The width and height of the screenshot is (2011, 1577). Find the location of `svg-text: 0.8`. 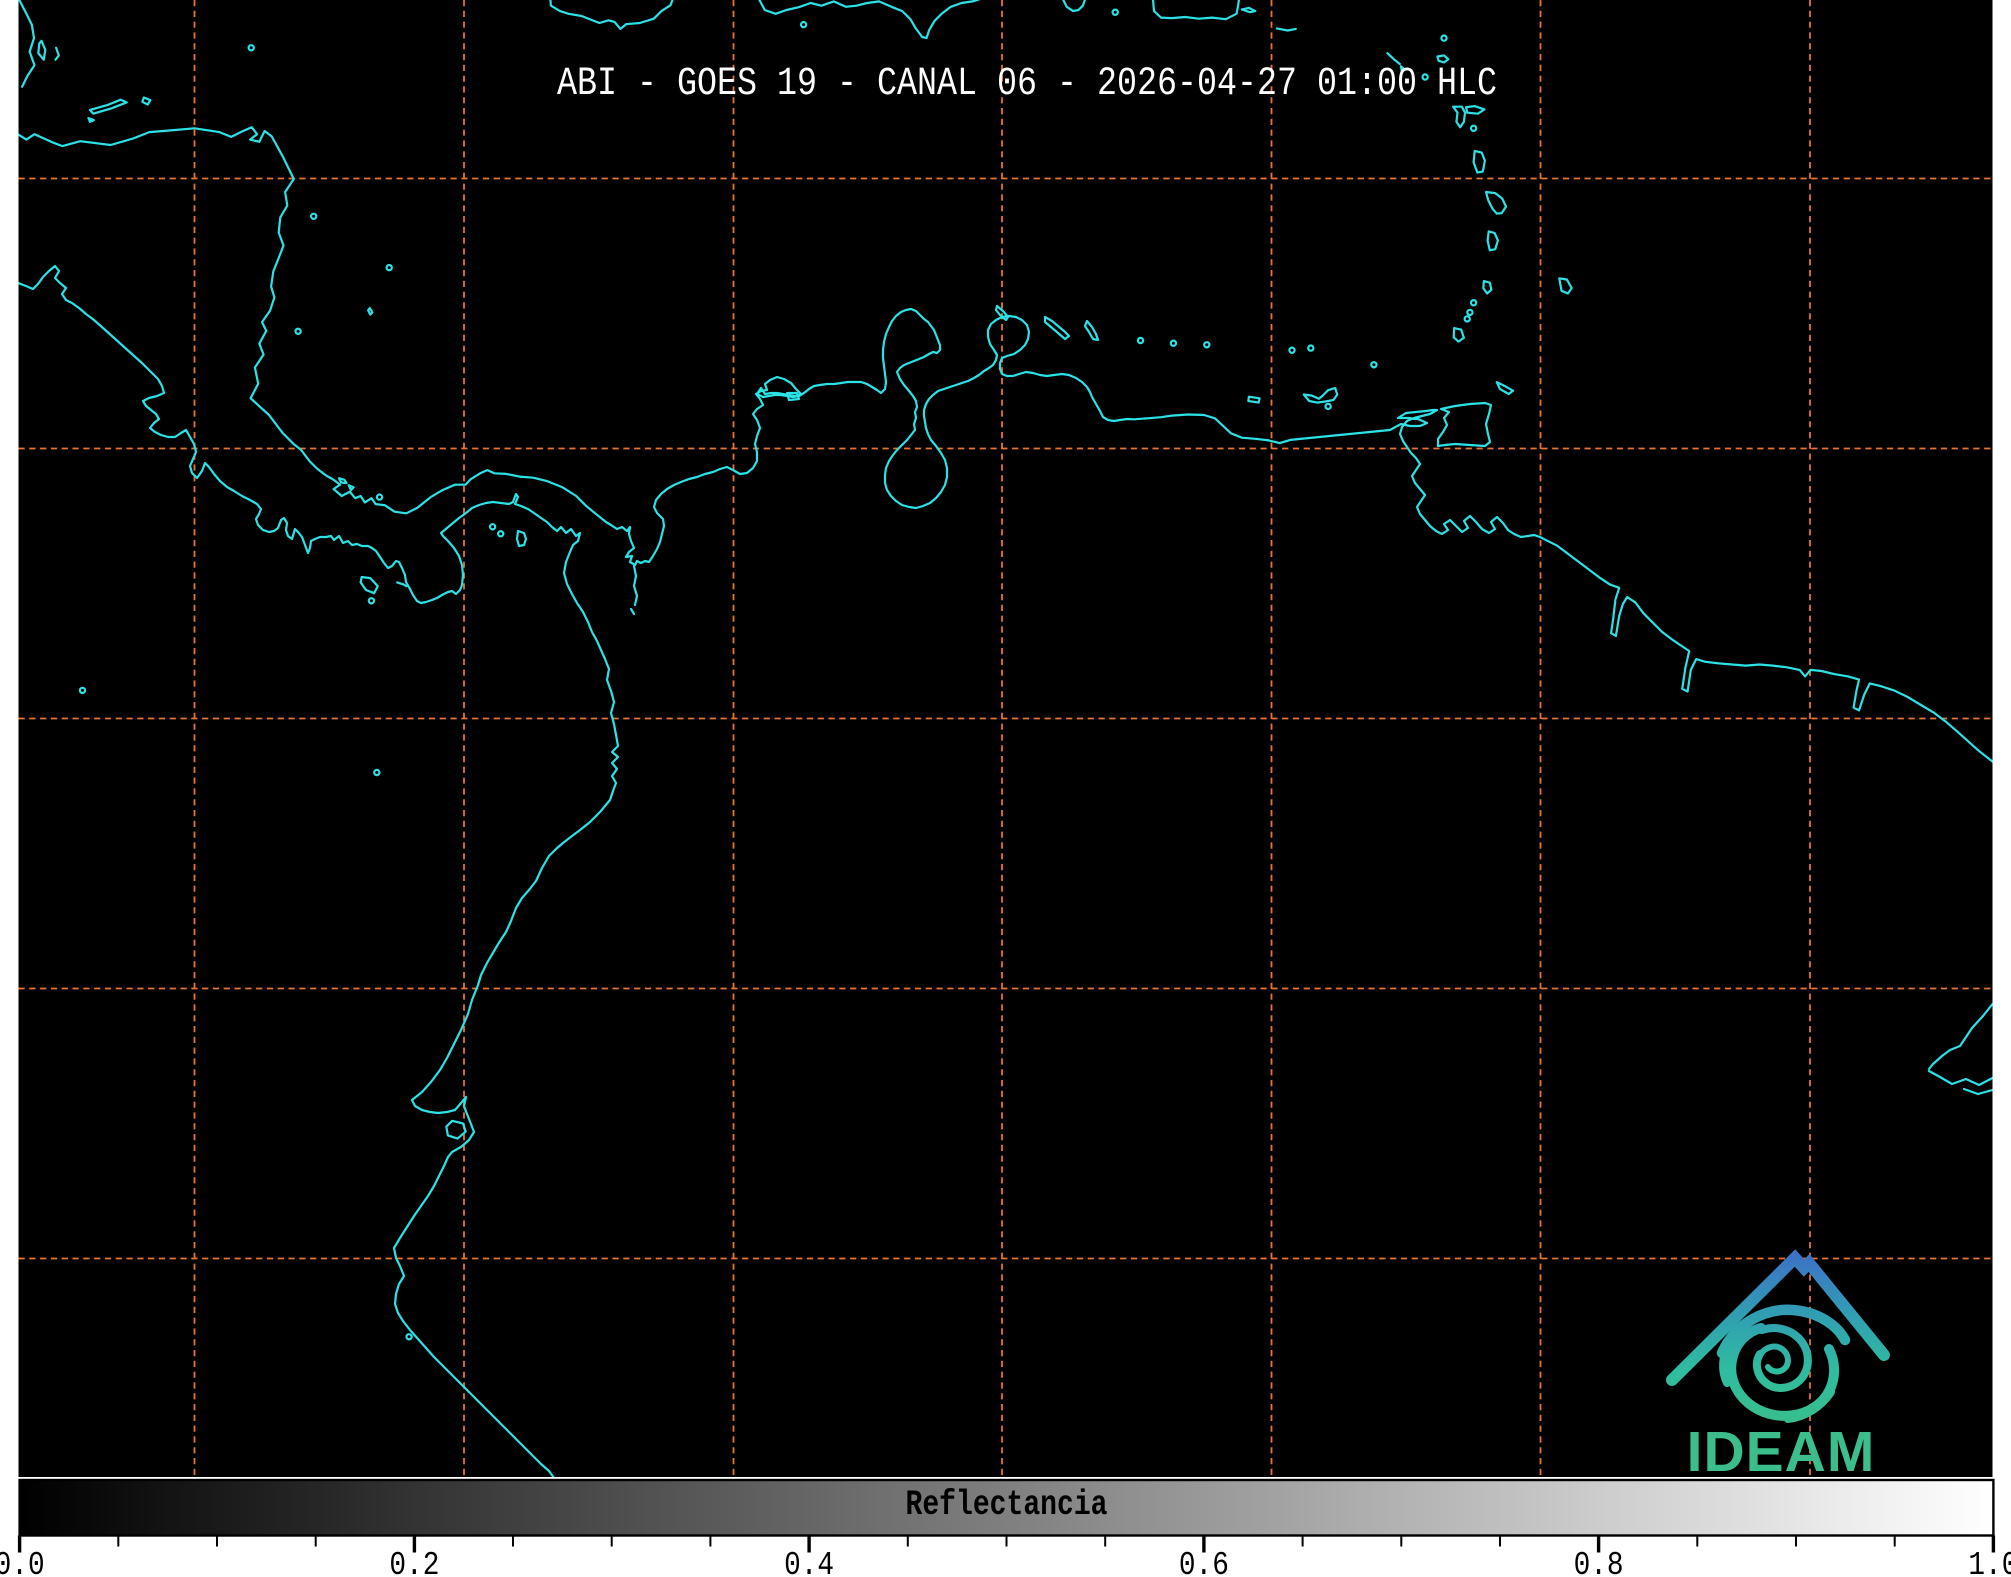

svg-text: 0.8 is located at coordinates (1599, 1562).